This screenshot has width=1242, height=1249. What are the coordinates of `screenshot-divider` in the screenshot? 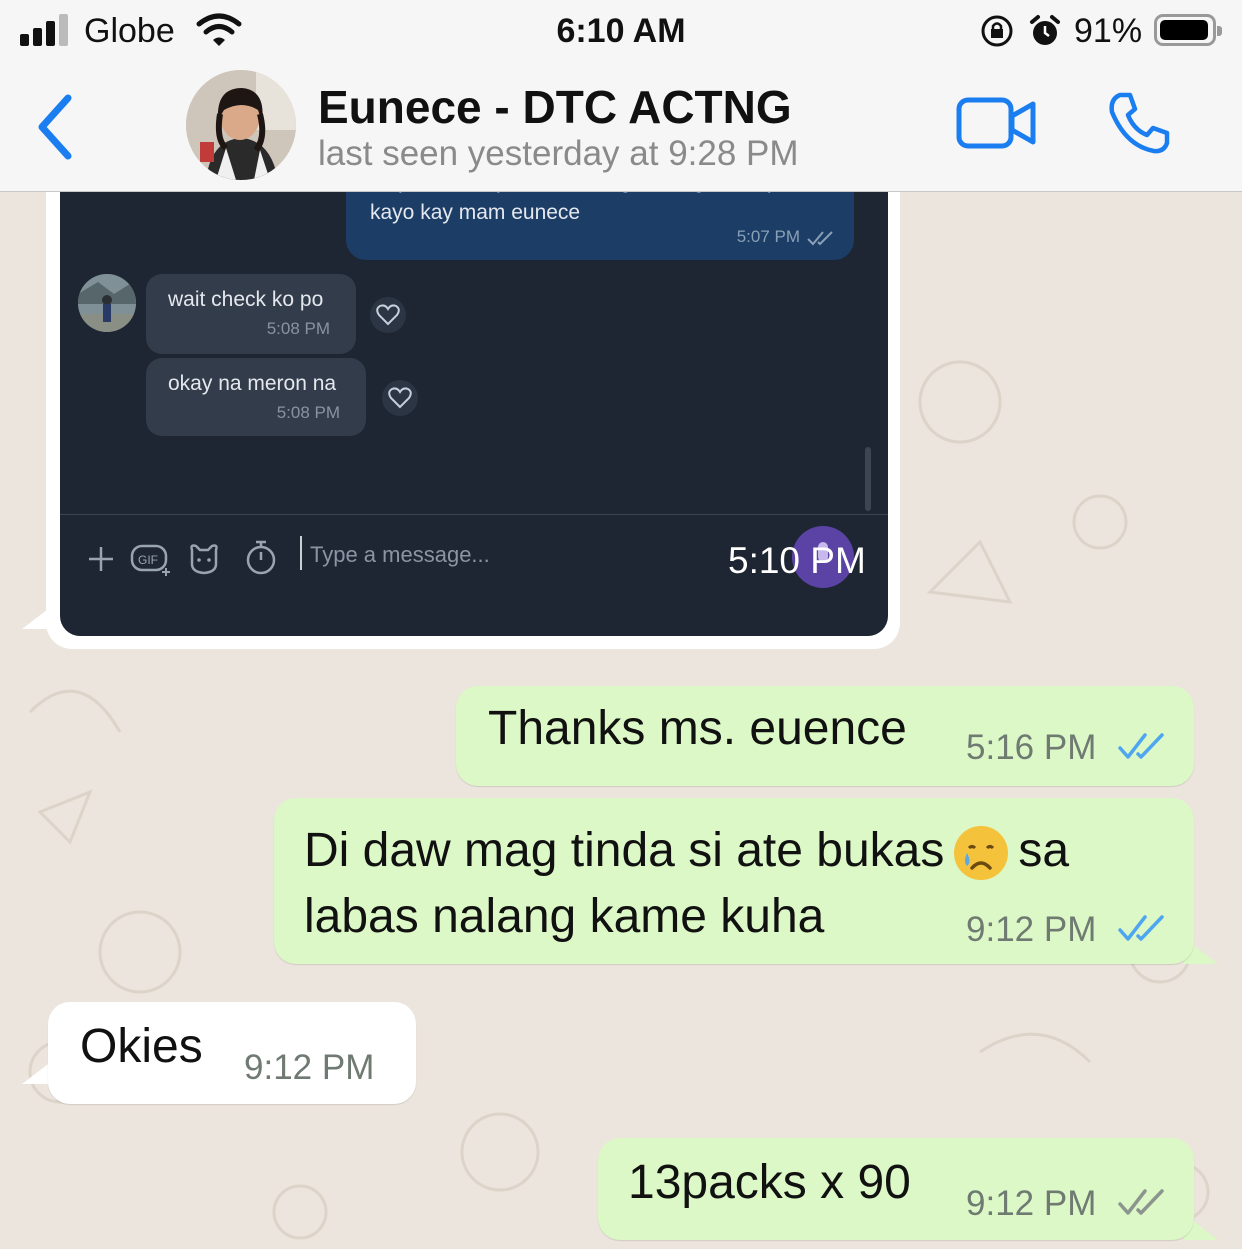 It's located at (474, 514).